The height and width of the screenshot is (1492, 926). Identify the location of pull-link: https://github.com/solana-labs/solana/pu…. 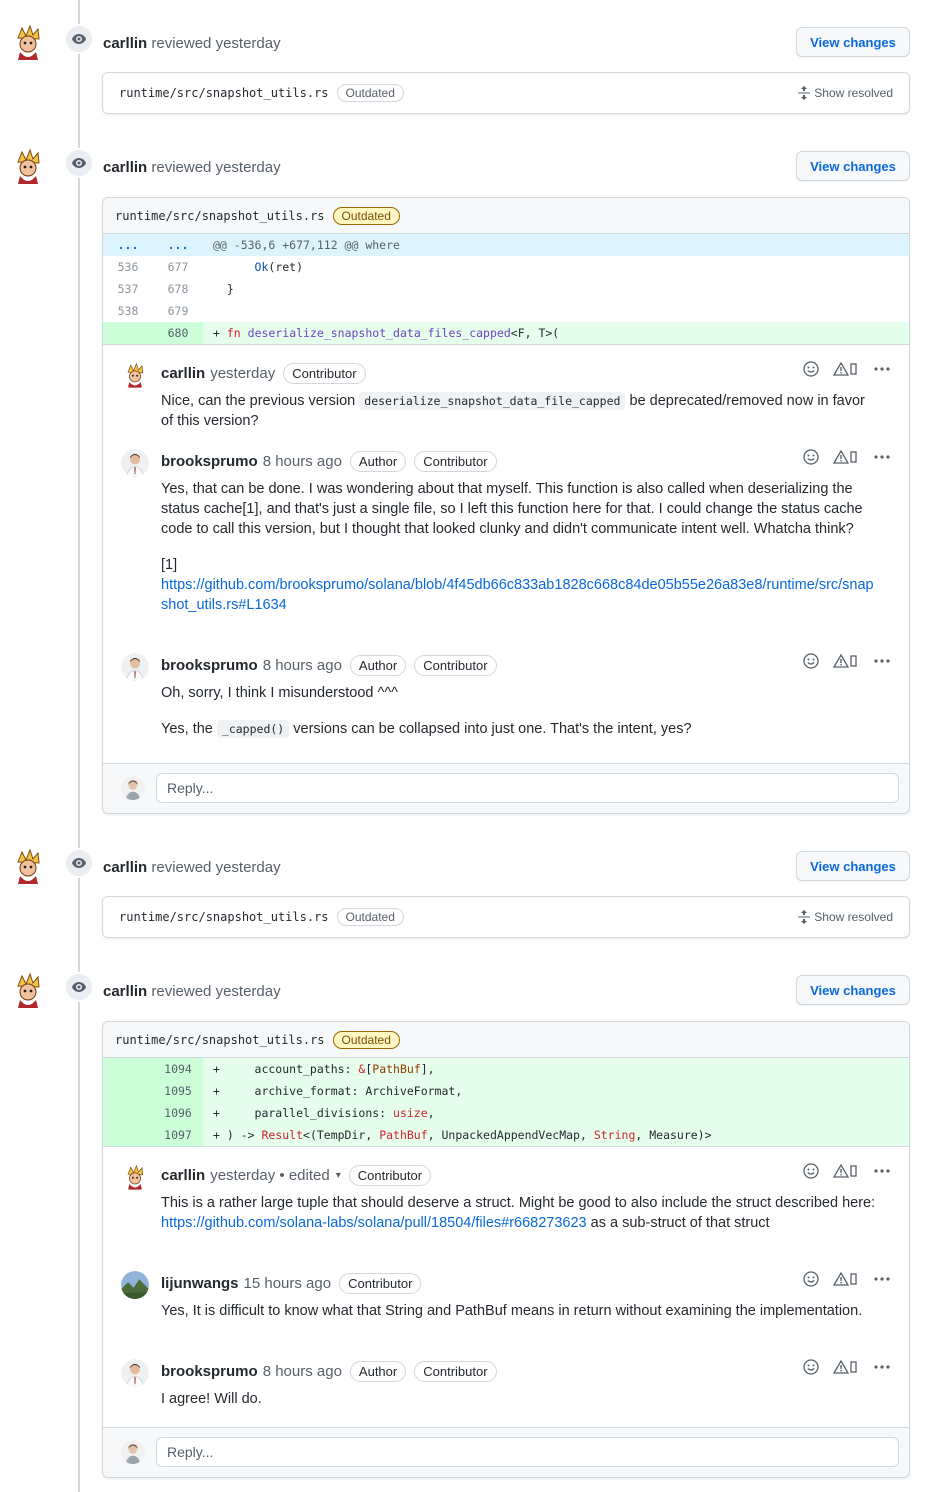
(374, 1223).